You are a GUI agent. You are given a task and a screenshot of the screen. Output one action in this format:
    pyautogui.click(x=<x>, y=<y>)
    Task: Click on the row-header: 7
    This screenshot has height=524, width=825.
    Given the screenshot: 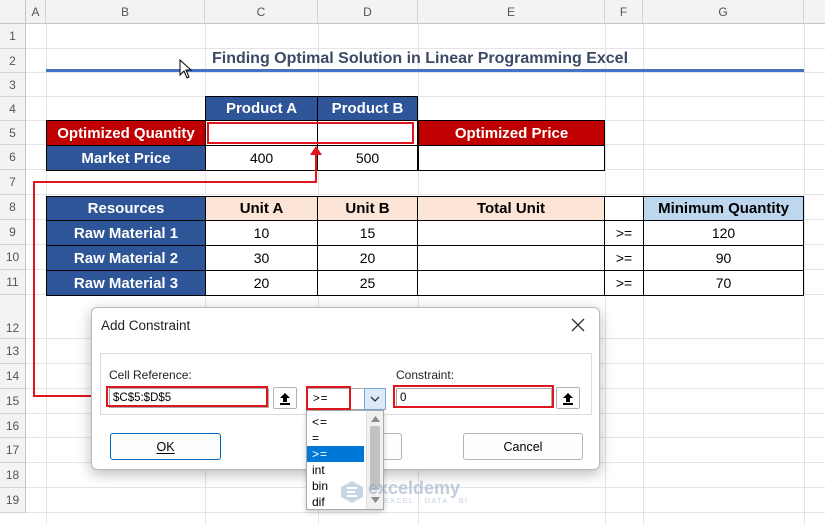 What is the action you would take?
    pyautogui.click(x=13, y=182)
    